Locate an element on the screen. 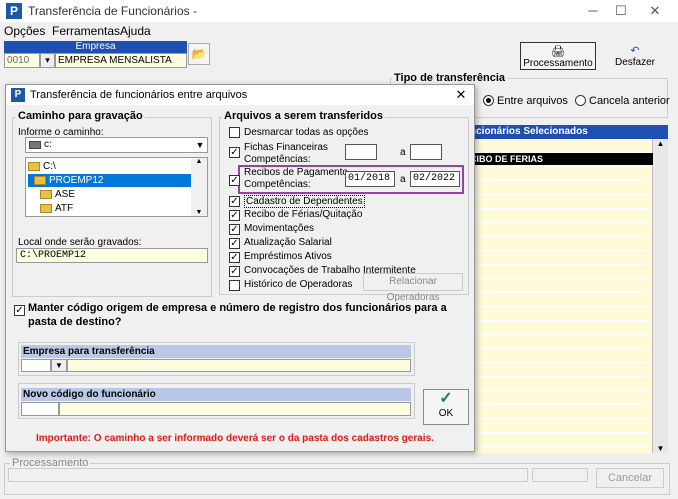  fichas-competencias-label: Competências: is located at coordinates (277, 159).